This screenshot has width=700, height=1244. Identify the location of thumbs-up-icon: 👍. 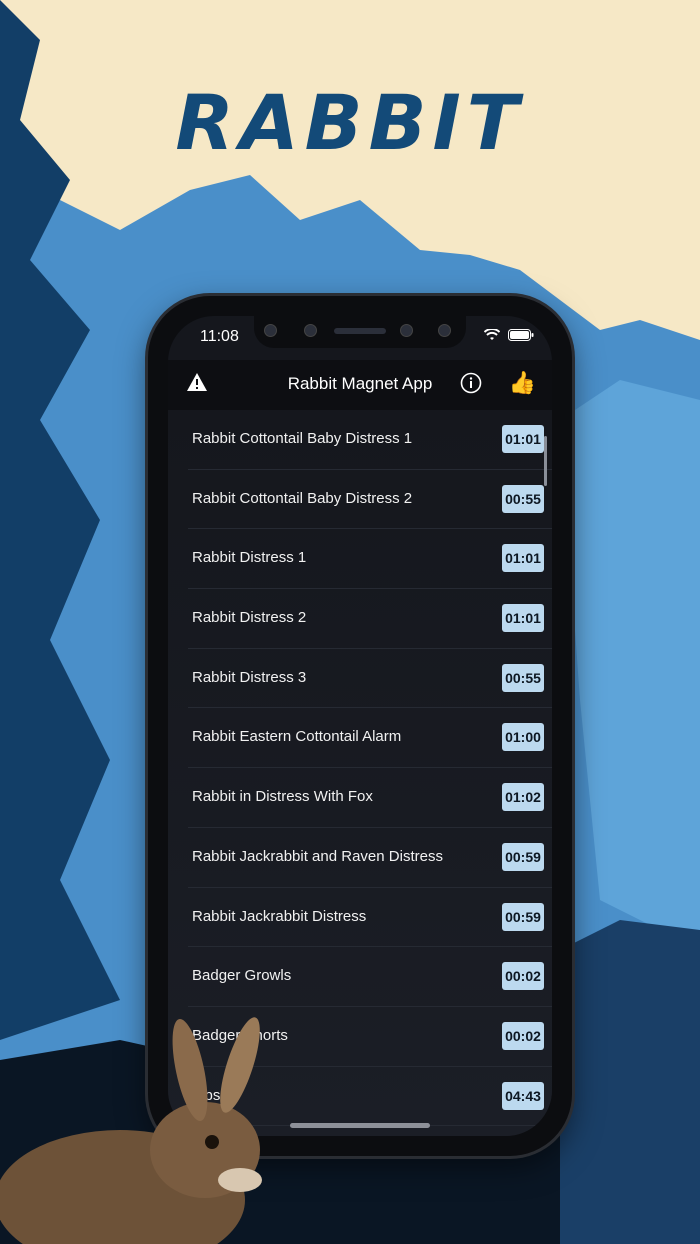
(522, 383).